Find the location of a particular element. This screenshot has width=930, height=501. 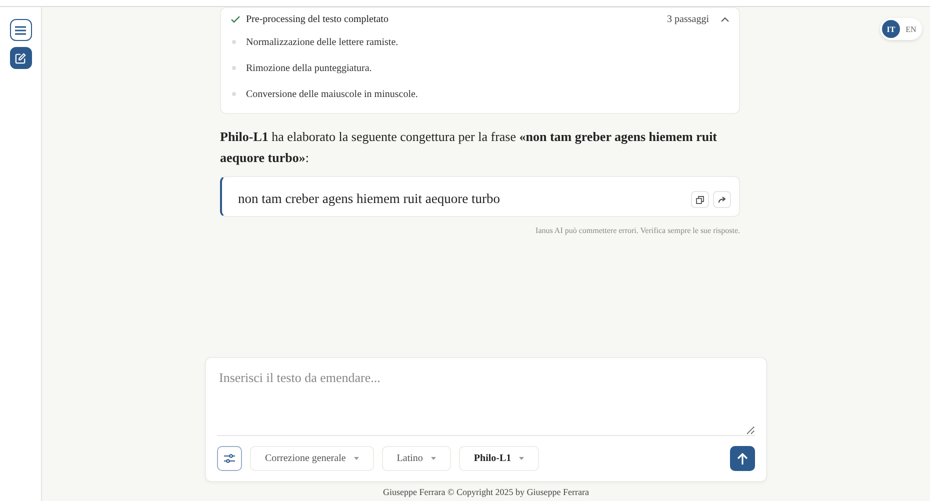

disclaimer-text: Ianus AI può commettere errori. Verifica sempre le sue risposte. is located at coordinates (637, 230).